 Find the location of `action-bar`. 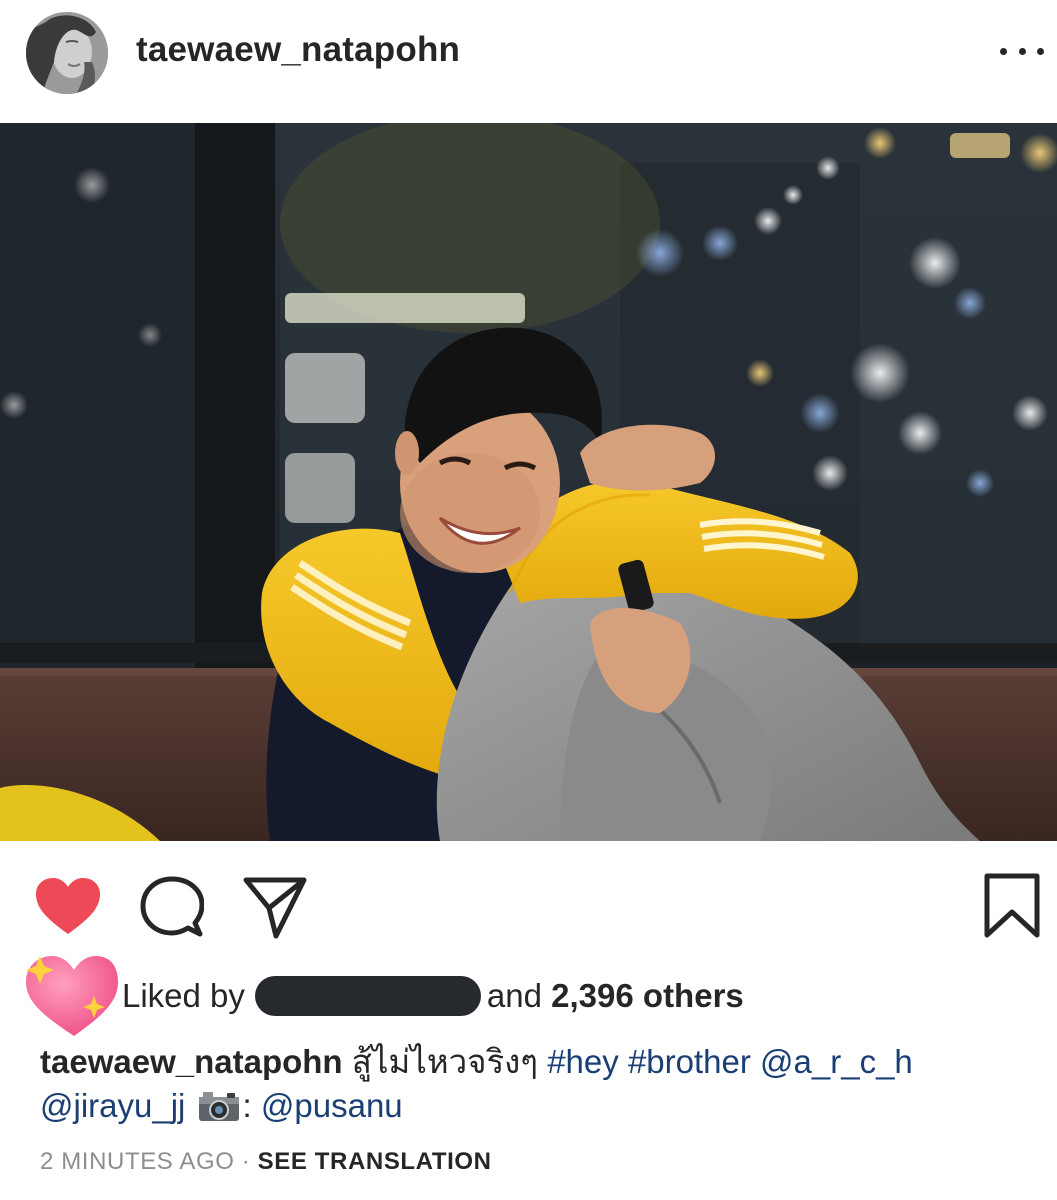

action-bar is located at coordinates (528, 902).